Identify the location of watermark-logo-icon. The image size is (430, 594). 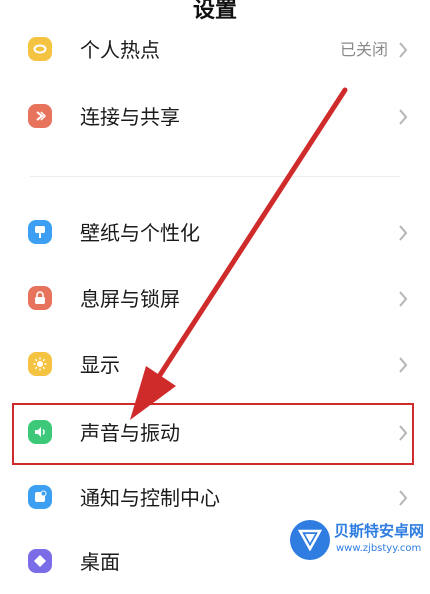
(310, 540).